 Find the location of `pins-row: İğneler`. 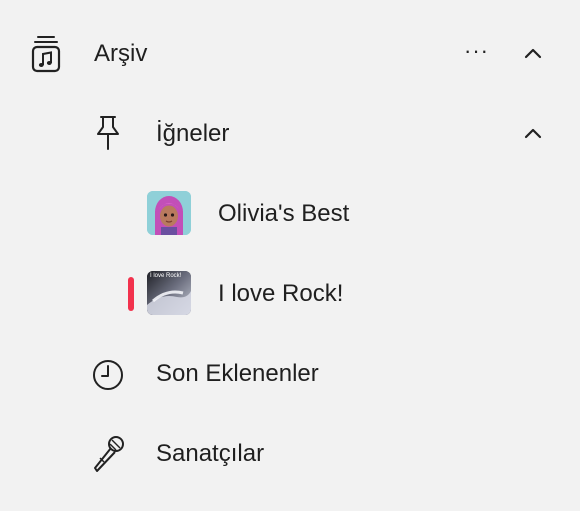

pins-row: İğneler is located at coordinates (290, 134).